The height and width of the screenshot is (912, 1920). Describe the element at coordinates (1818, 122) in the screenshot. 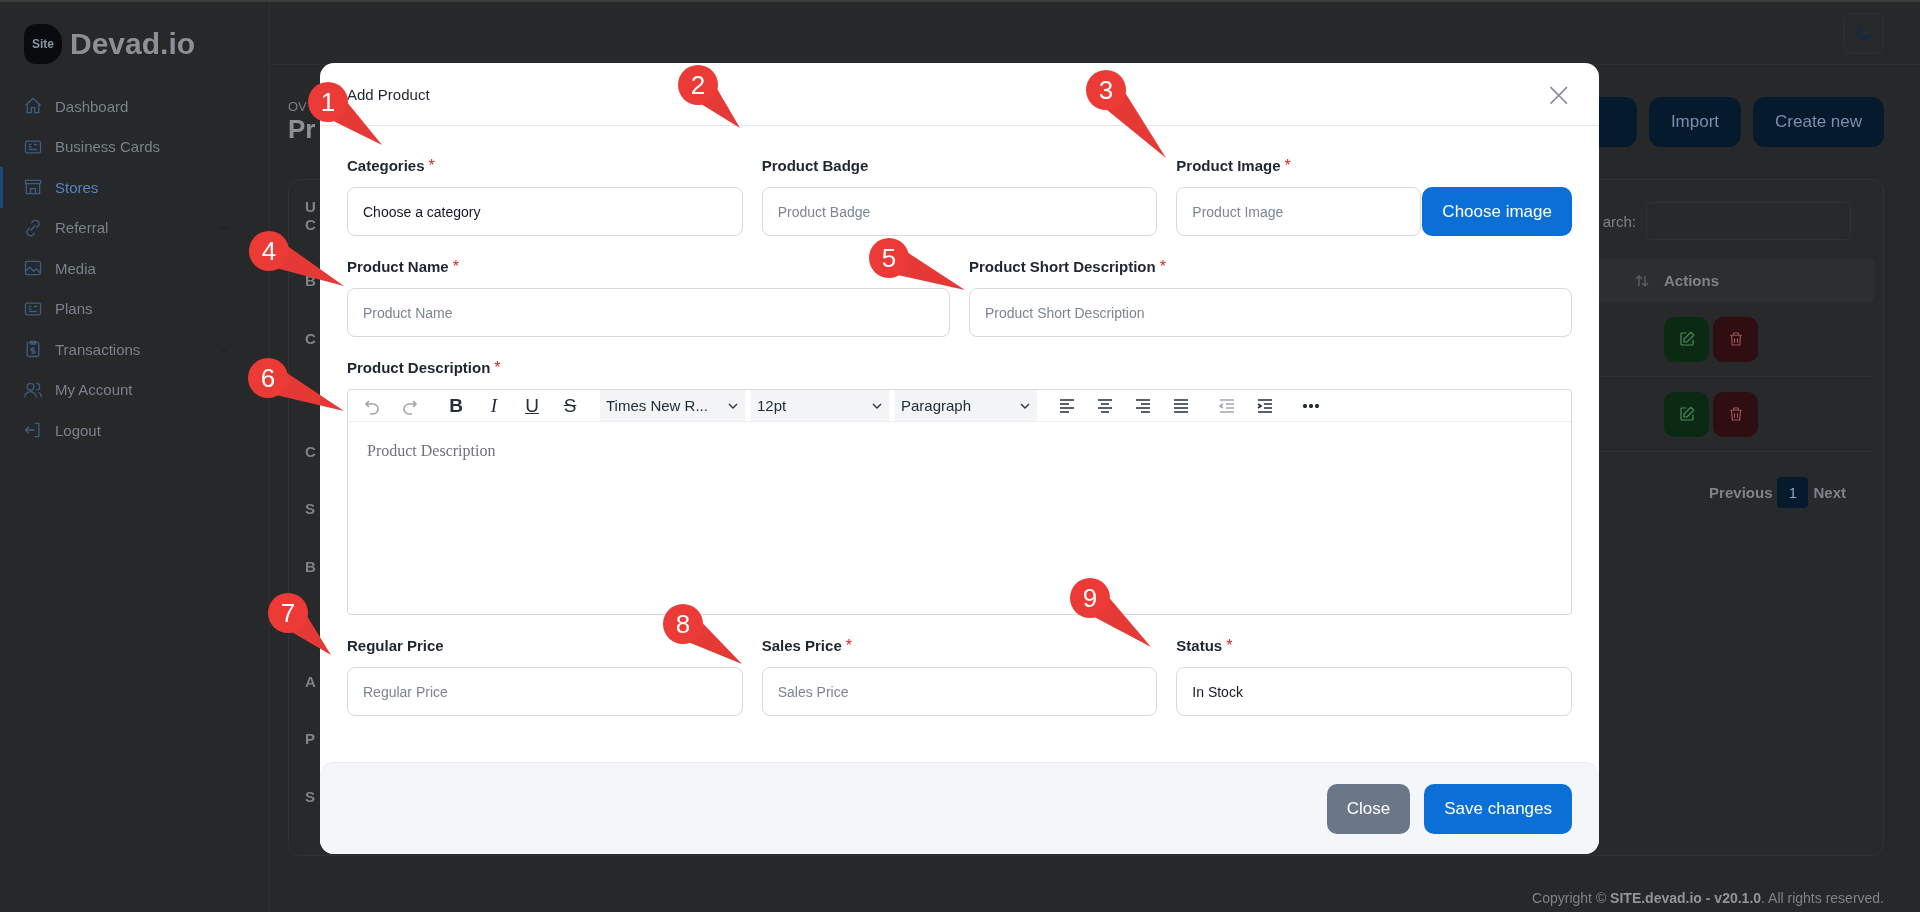

I see `header-button: Create new` at that location.